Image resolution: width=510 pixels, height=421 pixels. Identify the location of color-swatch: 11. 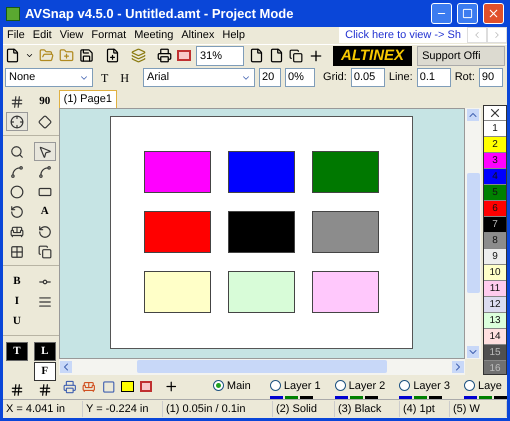
(495, 289).